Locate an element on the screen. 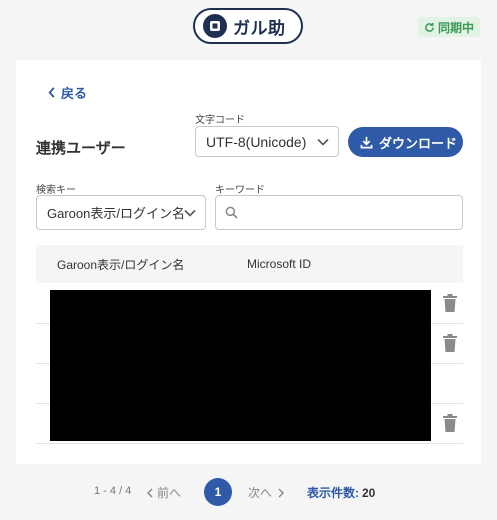 Image resolution: width=497 pixels, height=520 pixels. sync-status-text: 同期中 is located at coordinates (456, 27).